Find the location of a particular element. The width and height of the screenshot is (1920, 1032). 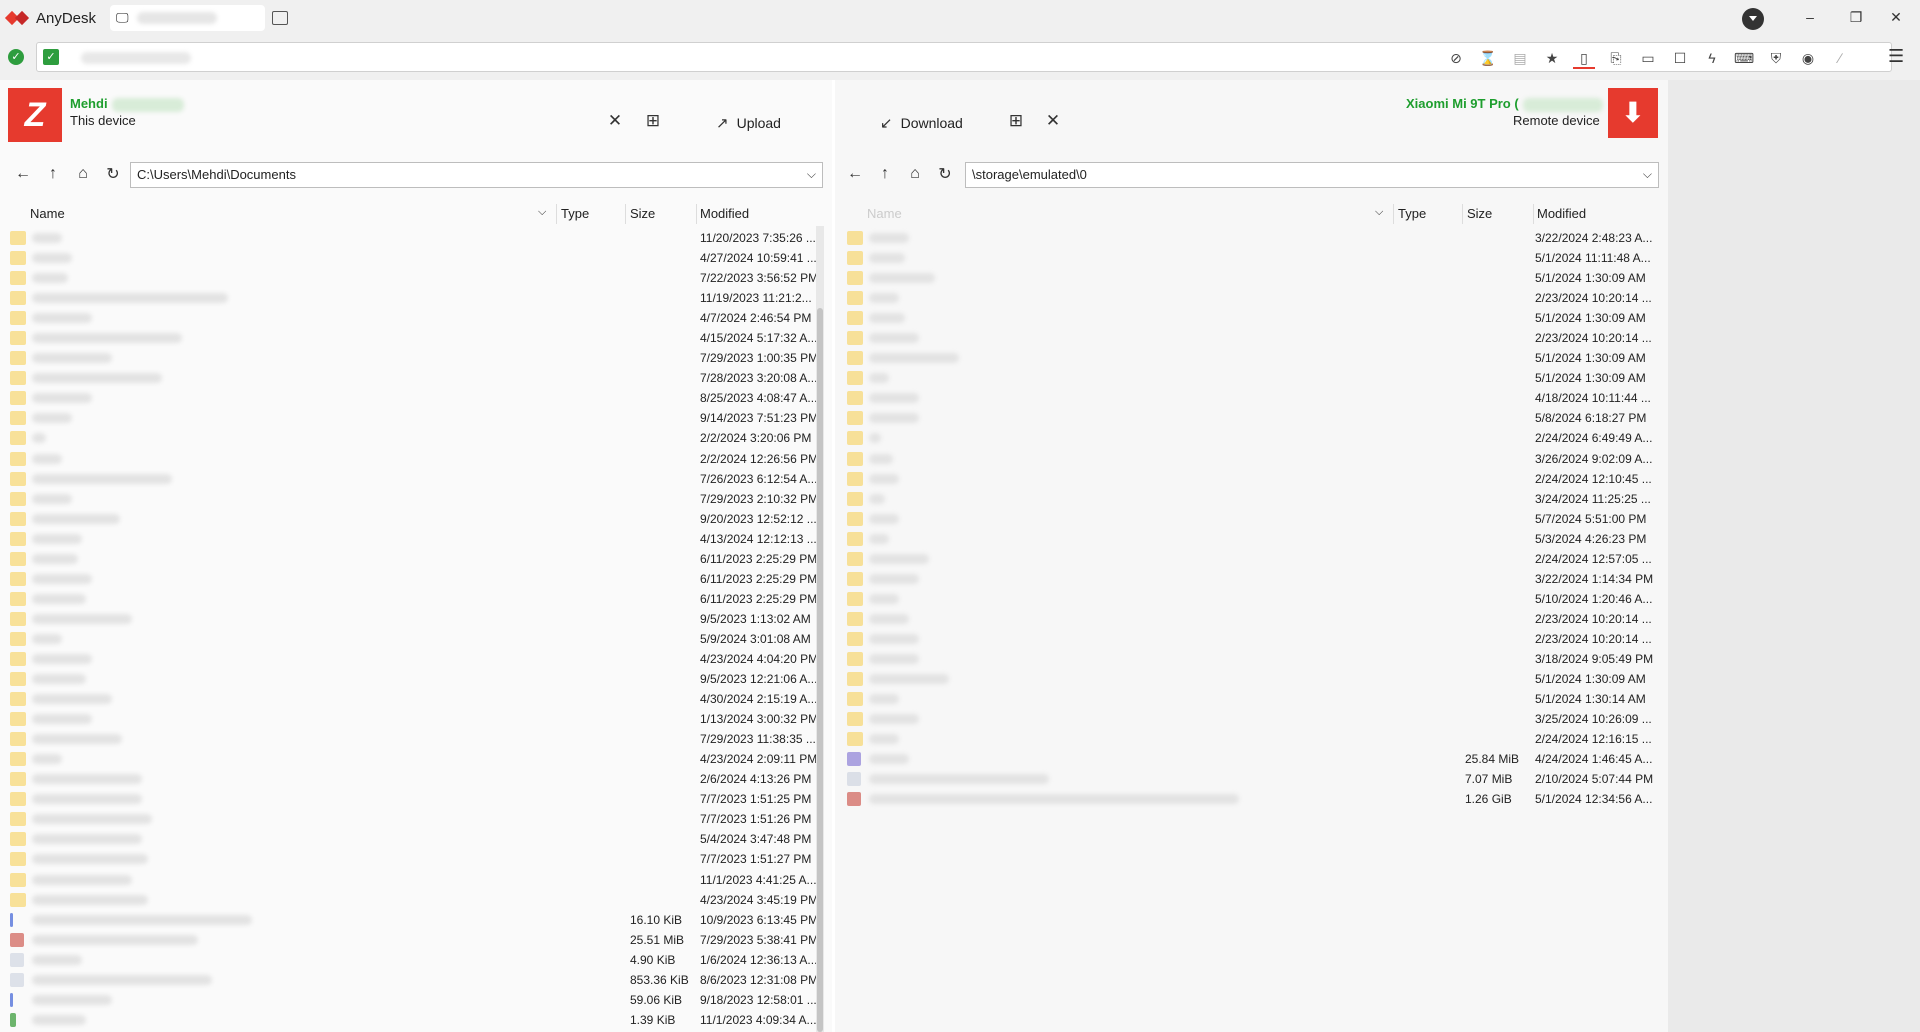

folder-row: 4/23/2024 3:45:19 PM is located at coordinates (414, 900).